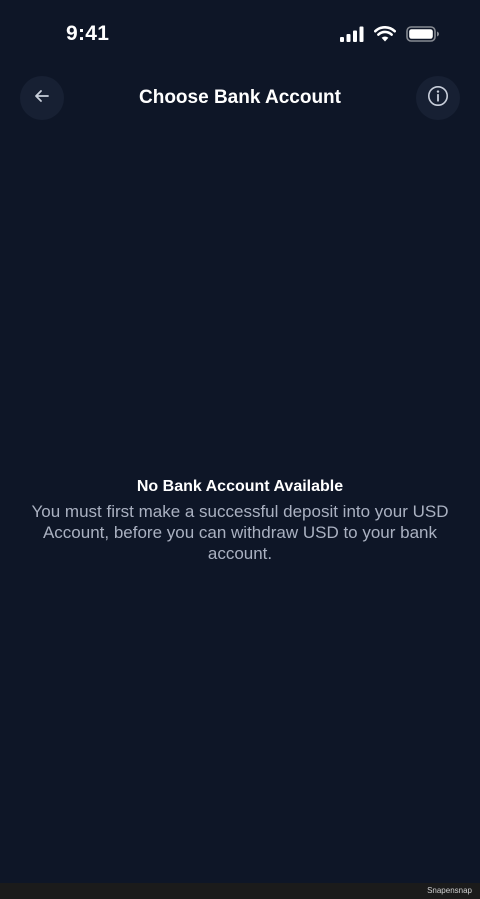  I want to click on status-icons, so click(390, 36).